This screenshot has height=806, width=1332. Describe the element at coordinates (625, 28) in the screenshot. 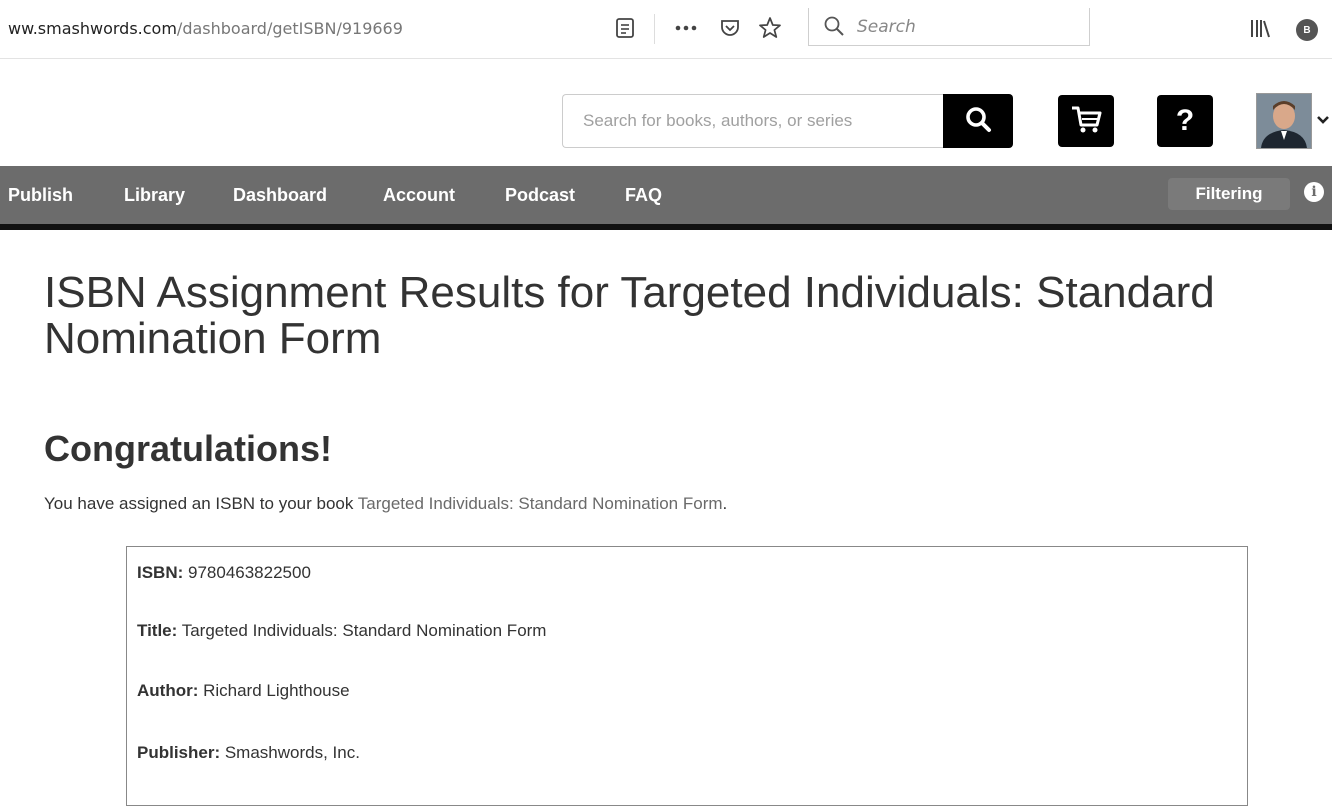

I see `reader-view-icon` at that location.